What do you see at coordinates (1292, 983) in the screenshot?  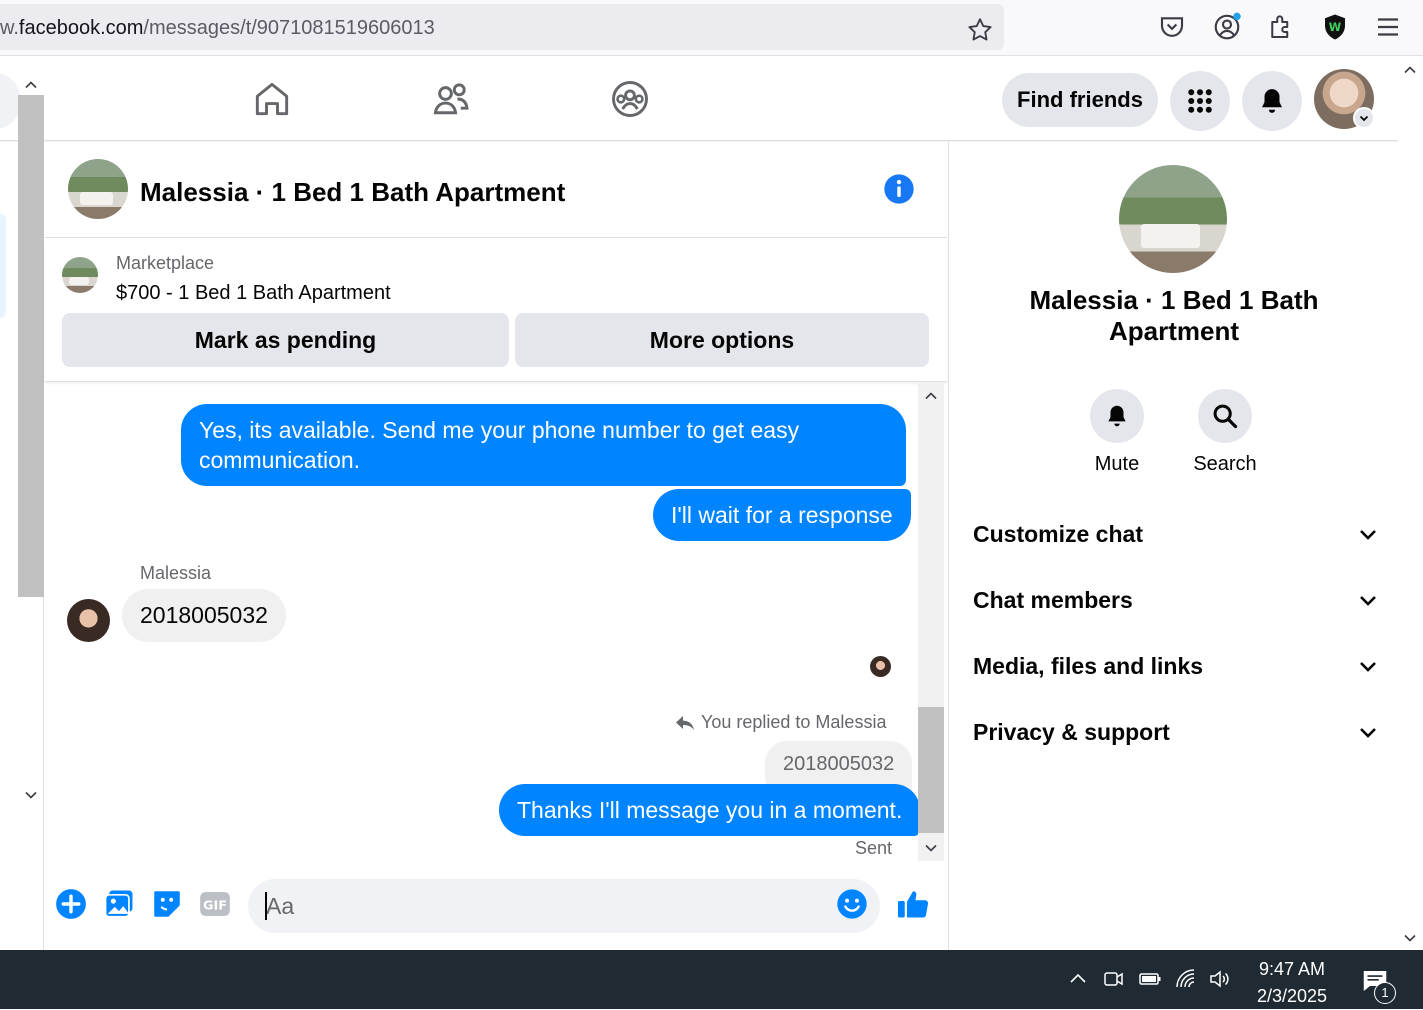 I see `system-clock: 9:47 AM 2/3/2025` at bounding box center [1292, 983].